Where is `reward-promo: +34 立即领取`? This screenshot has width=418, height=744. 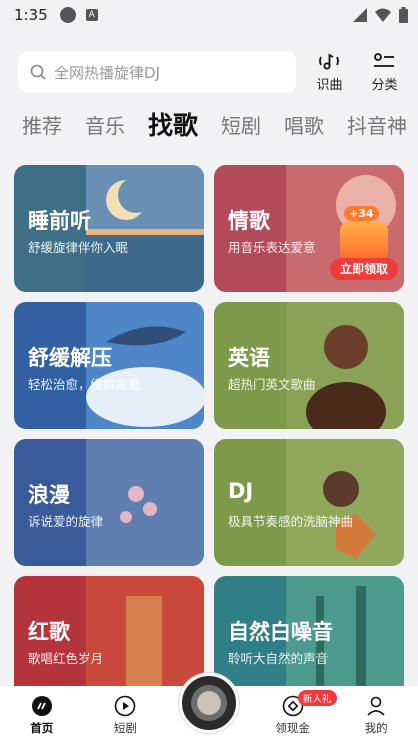 reward-promo: +34 立即领取 is located at coordinates (364, 241).